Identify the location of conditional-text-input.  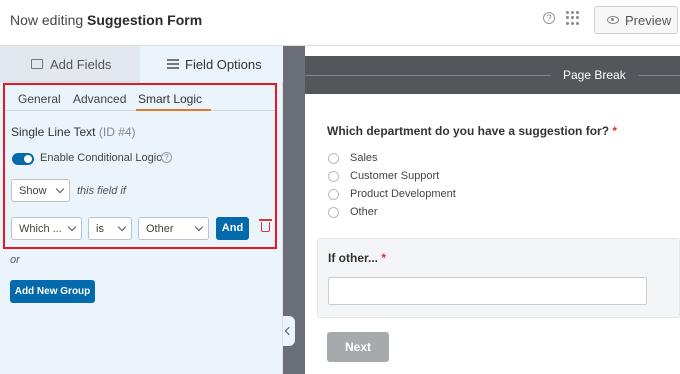
(487, 291).